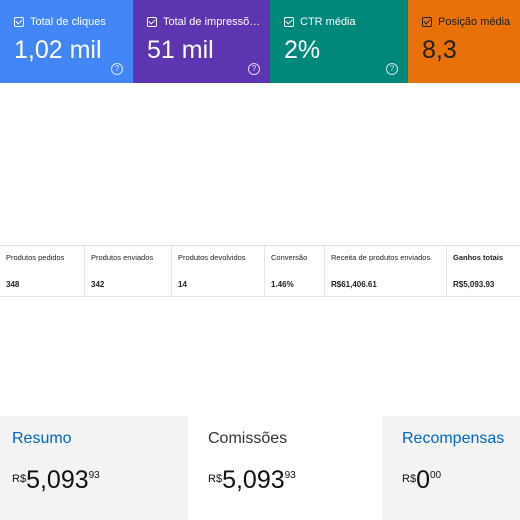  Describe the element at coordinates (182, 284) in the screenshot. I see `stat-value: 14` at that location.